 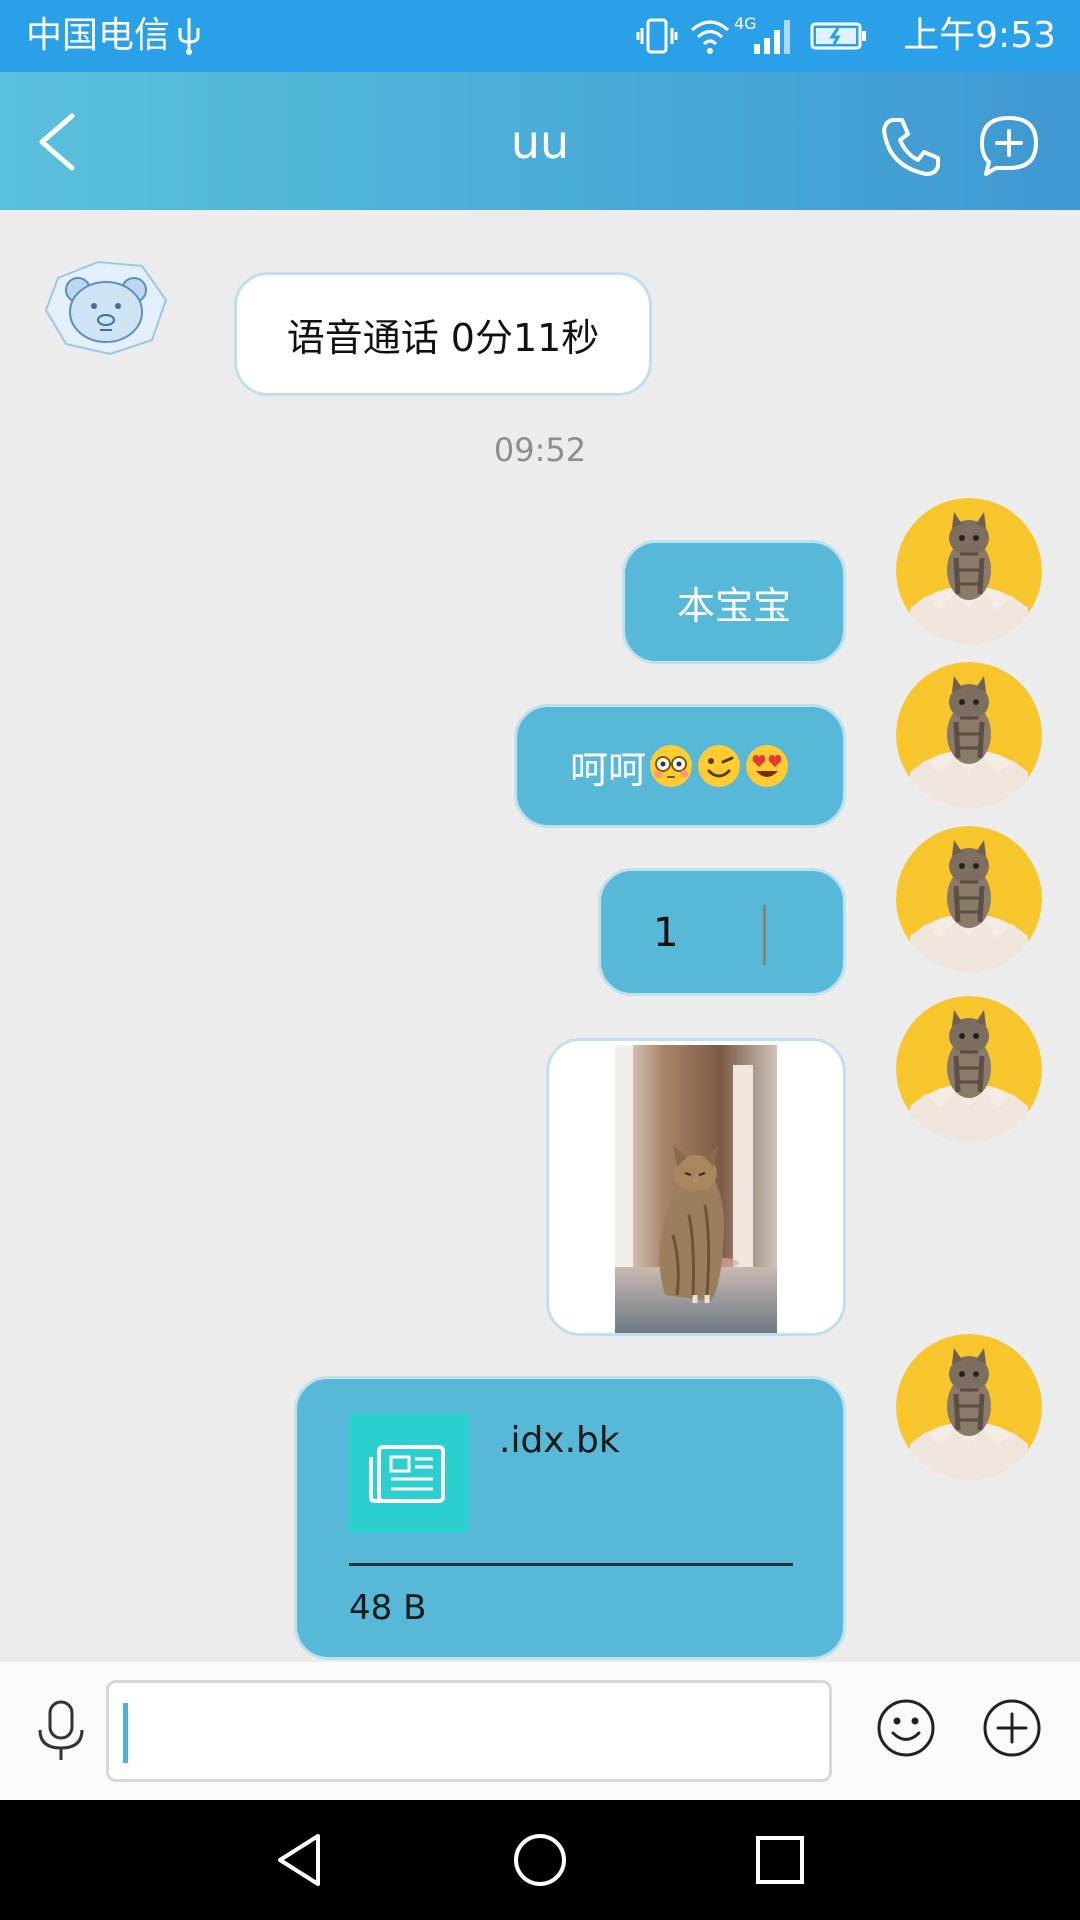 What do you see at coordinates (780, 1860) in the screenshot?
I see `recents-square-icon` at bounding box center [780, 1860].